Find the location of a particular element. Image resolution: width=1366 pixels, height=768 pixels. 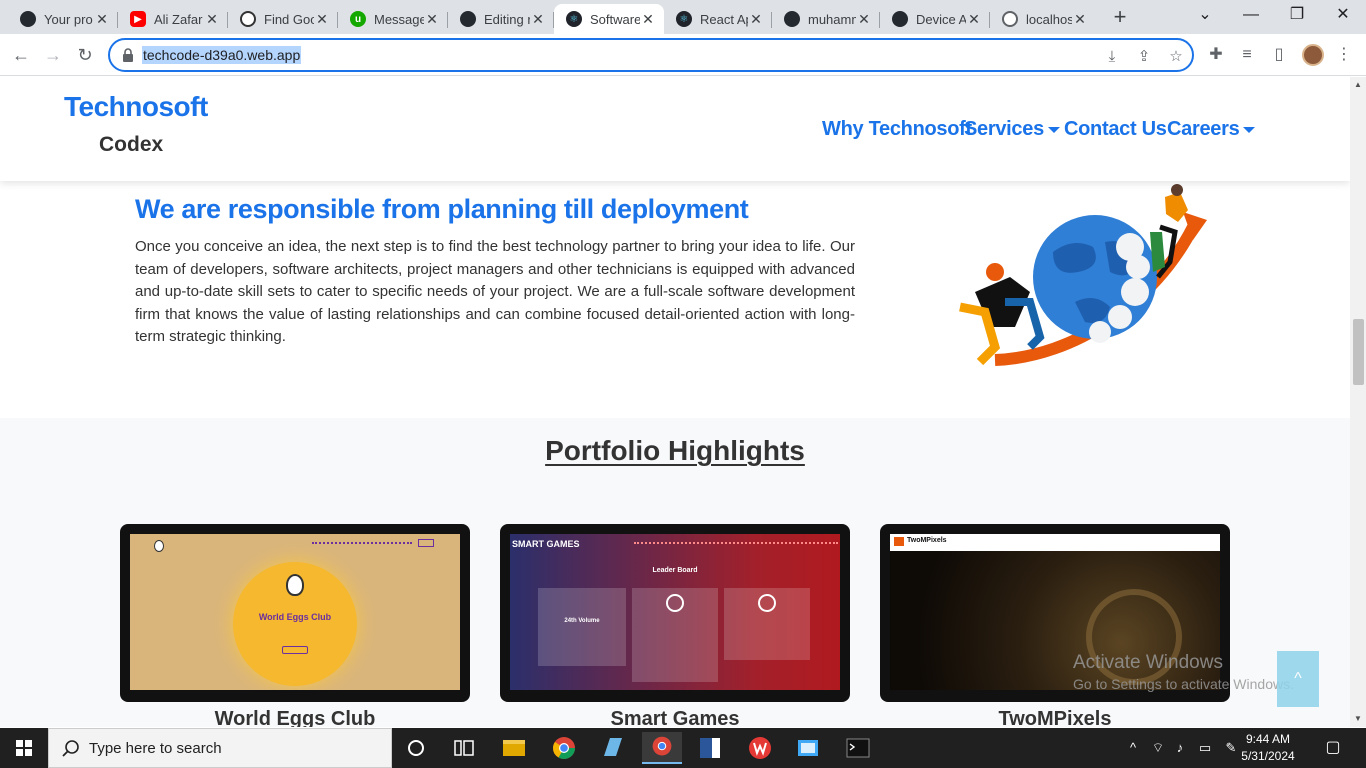

portfolio-title-text: Portfolio Highlights is located at coordinates (675, 450).